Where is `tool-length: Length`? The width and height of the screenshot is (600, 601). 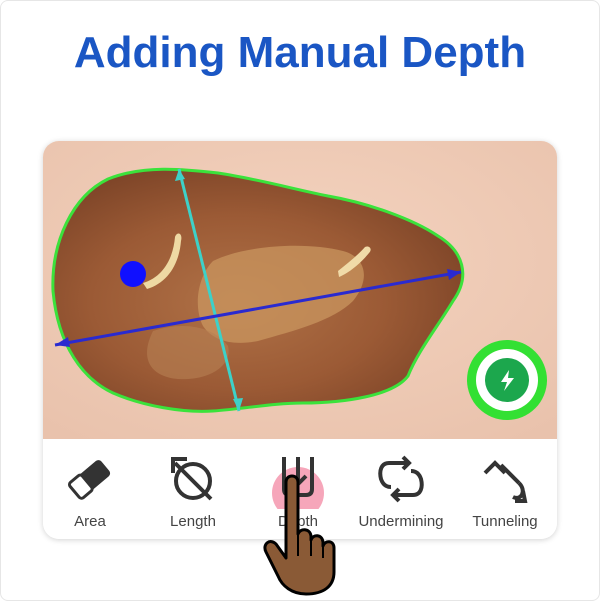
tool-length: Length is located at coordinates (193, 492).